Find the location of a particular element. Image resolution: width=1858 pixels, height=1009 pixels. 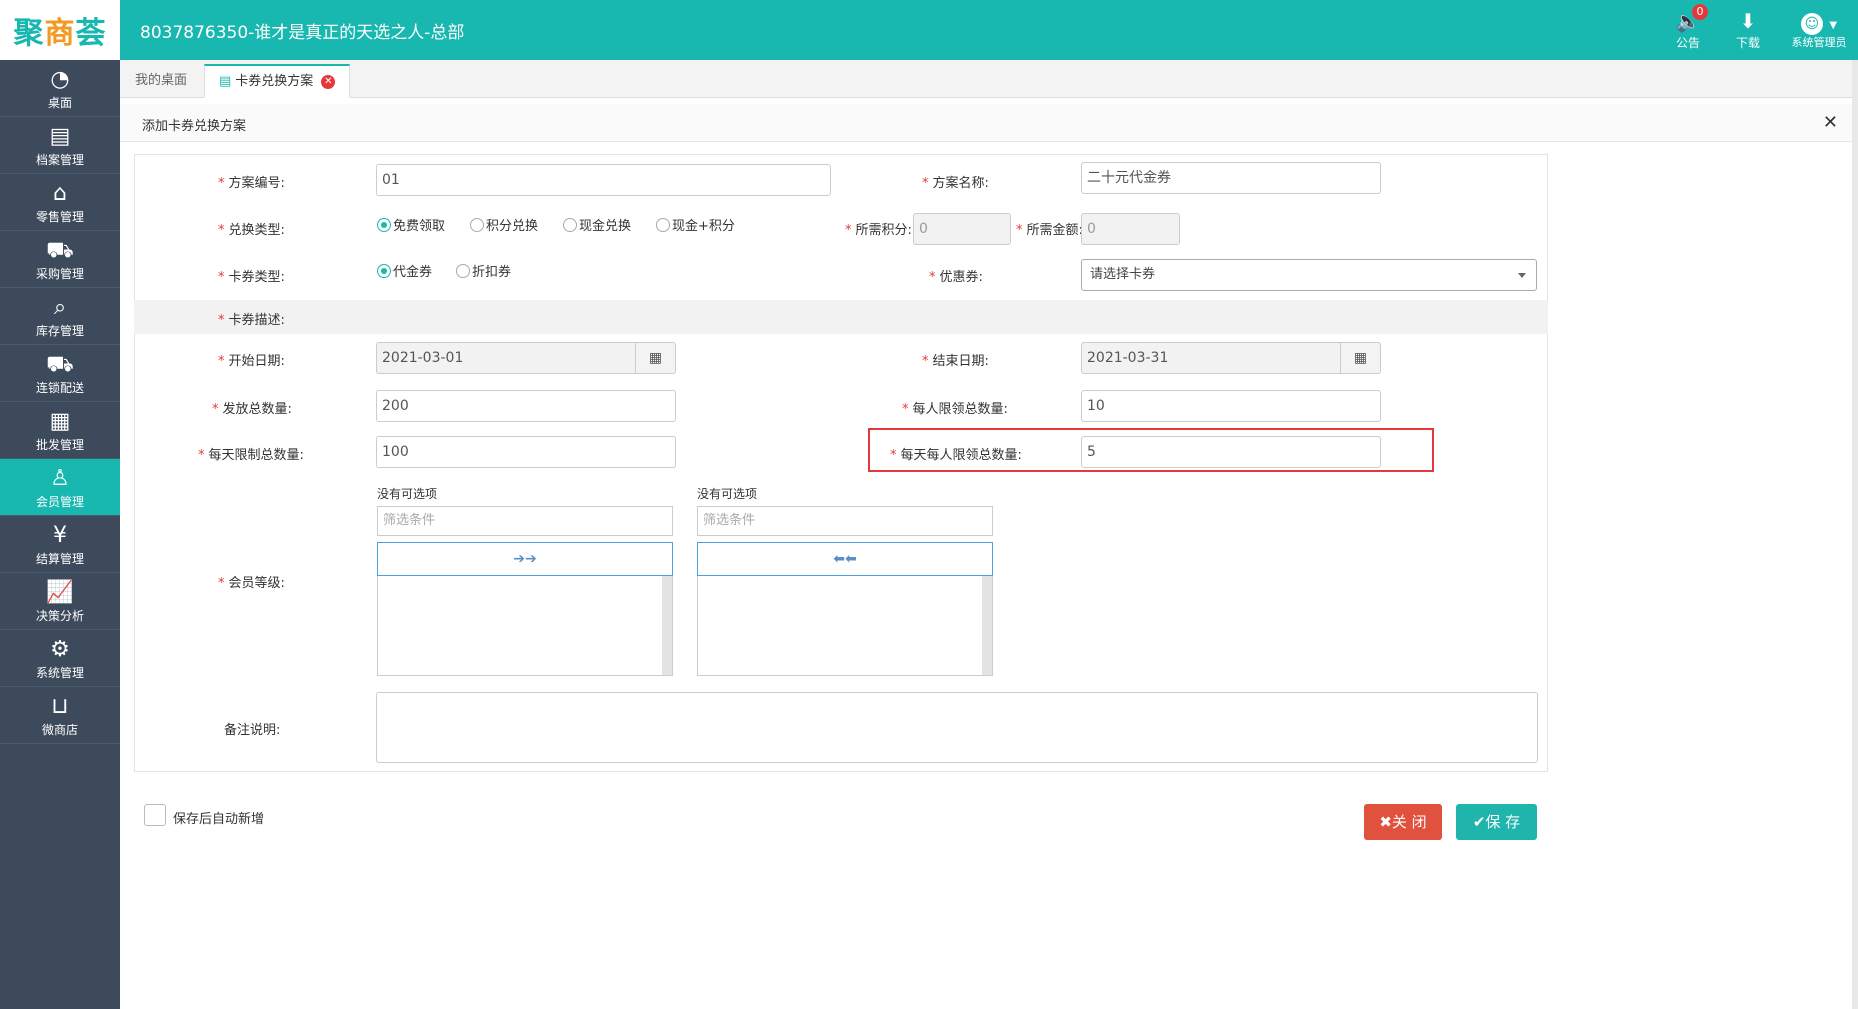

member-level-label: * 会员等级: is located at coordinates (251, 583).